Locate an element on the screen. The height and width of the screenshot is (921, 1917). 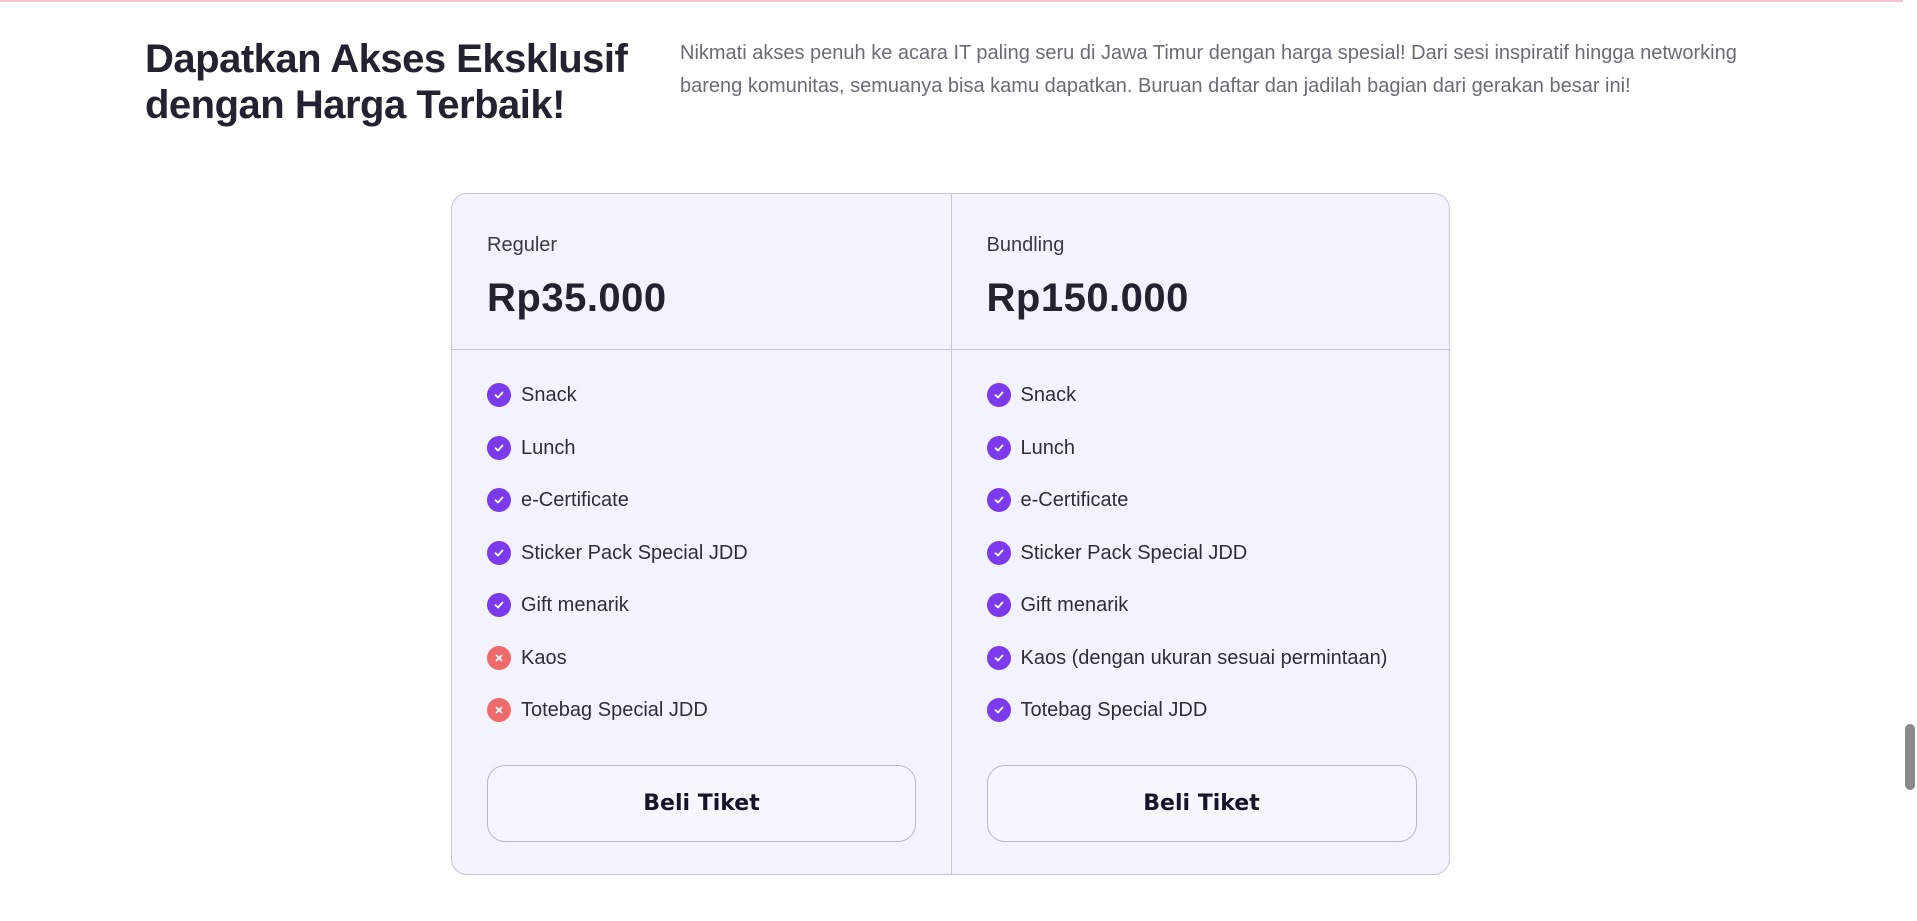
plan-name: Reguler is located at coordinates (522, 245).